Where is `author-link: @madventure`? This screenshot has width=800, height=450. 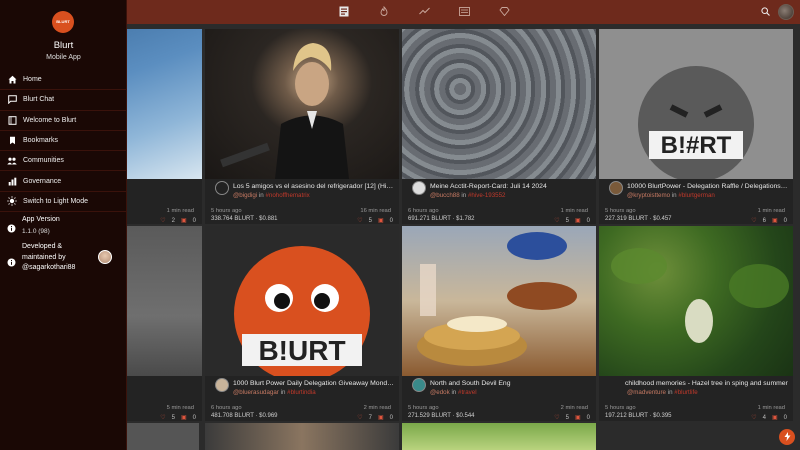
author-link: @madventure is located at coordinates (646, 392).